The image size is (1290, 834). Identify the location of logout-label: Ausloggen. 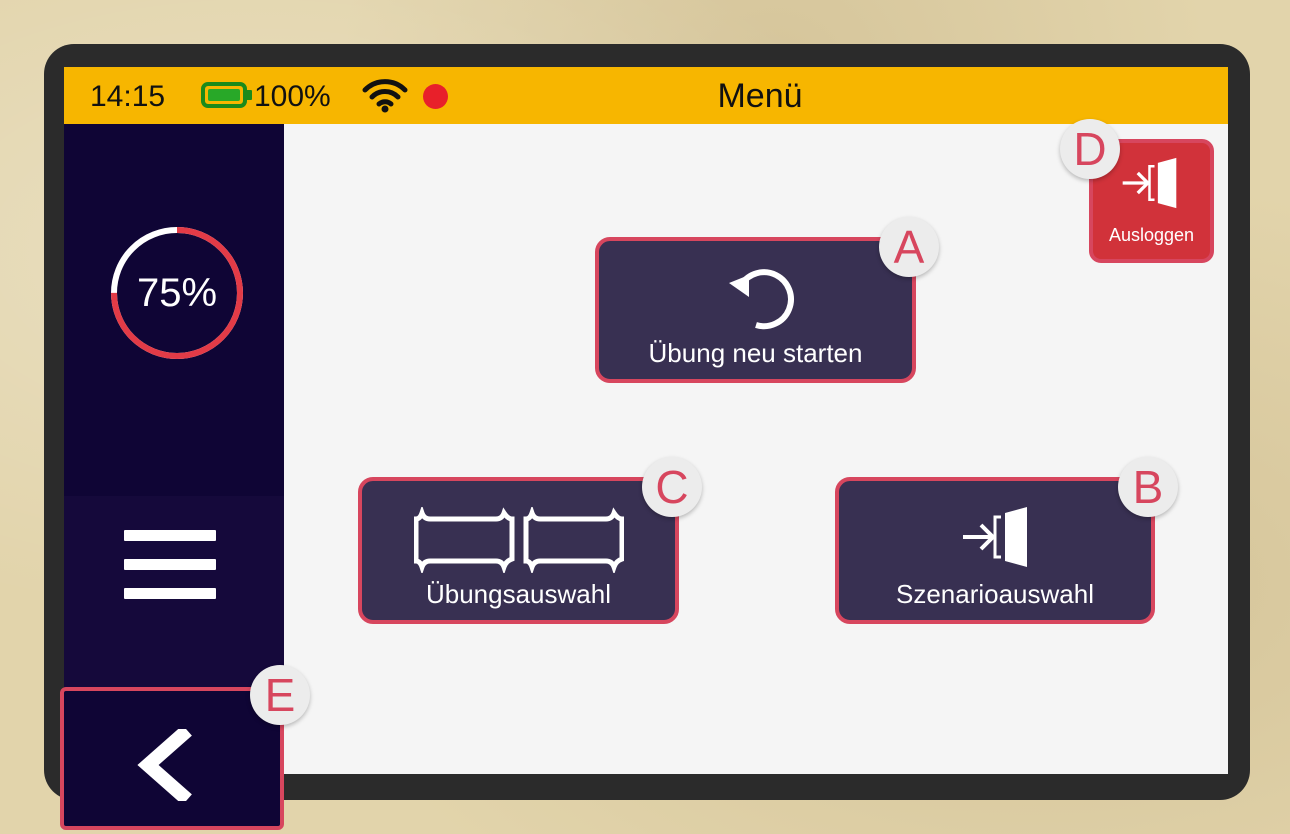
(1151, 235).